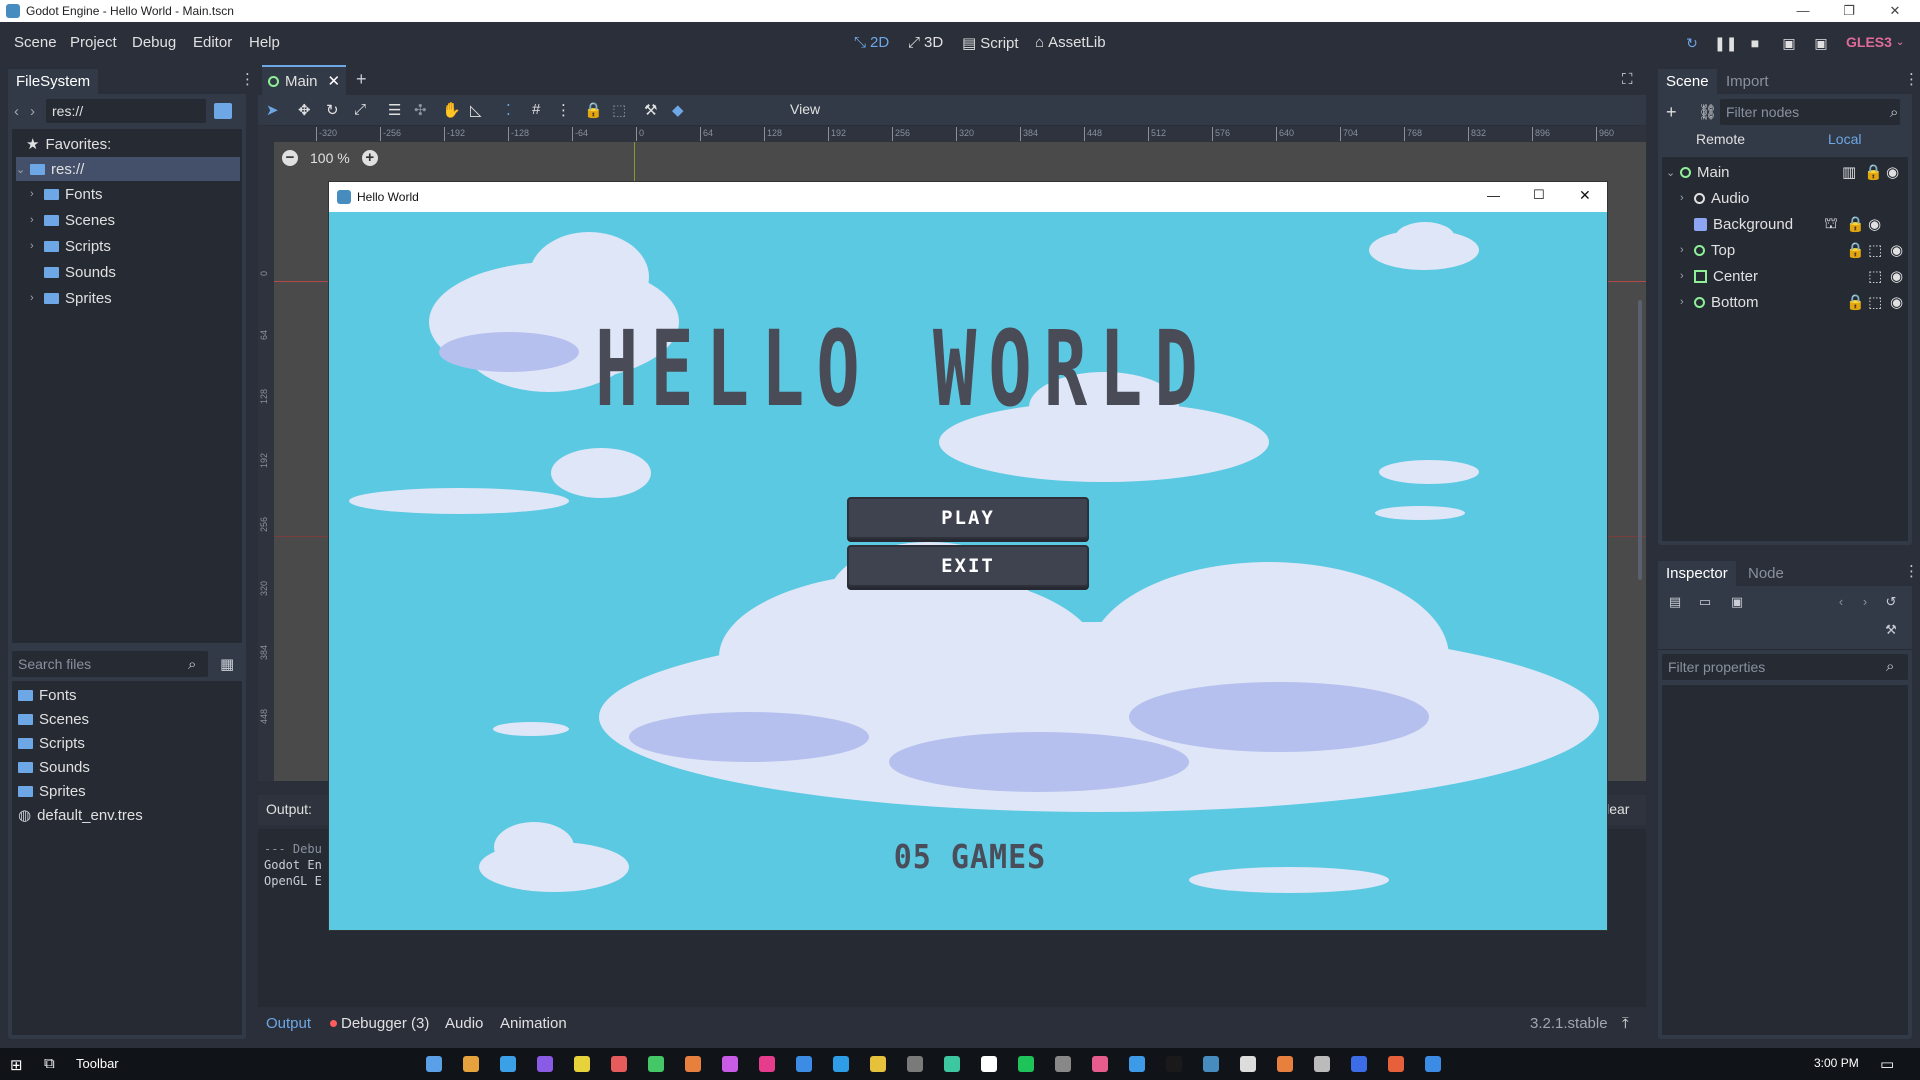 The width and height of the screenshot is (1920, 1080). What do you see at coordinates (51, 743) in the screenshot?
I see `file-item: Scripts` at bounding box center [51, 743].